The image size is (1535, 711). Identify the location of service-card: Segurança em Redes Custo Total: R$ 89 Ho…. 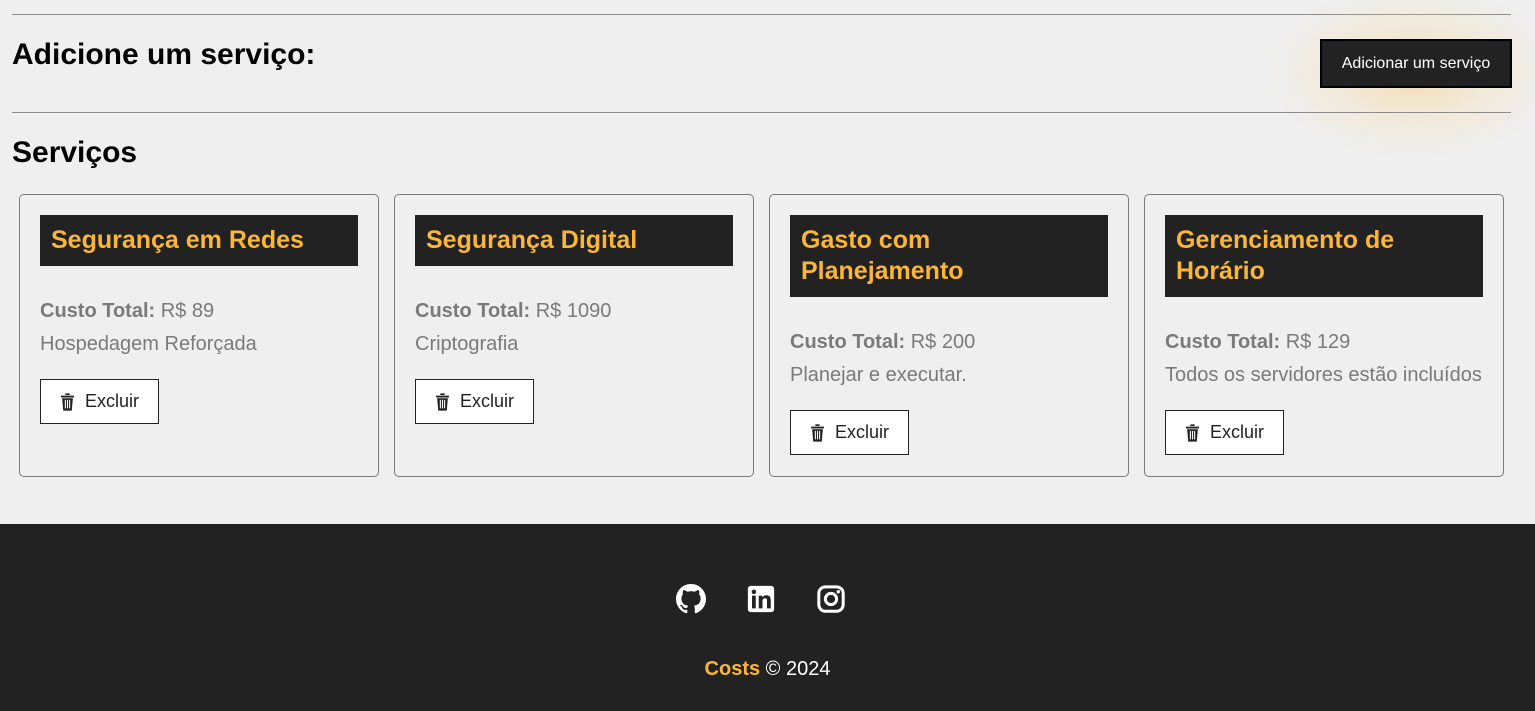
(199, 335).